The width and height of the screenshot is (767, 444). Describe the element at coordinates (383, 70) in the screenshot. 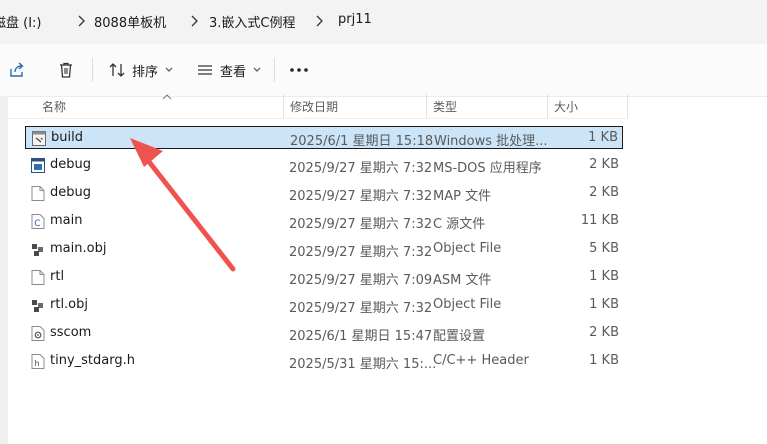

I see `command-toolbar: 排序 查看` at that location.